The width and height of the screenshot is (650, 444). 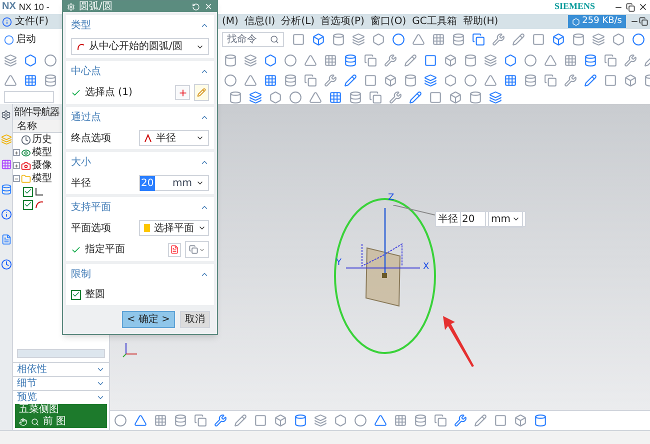 I want to click on pan-icon, so click(x=23, y=422).